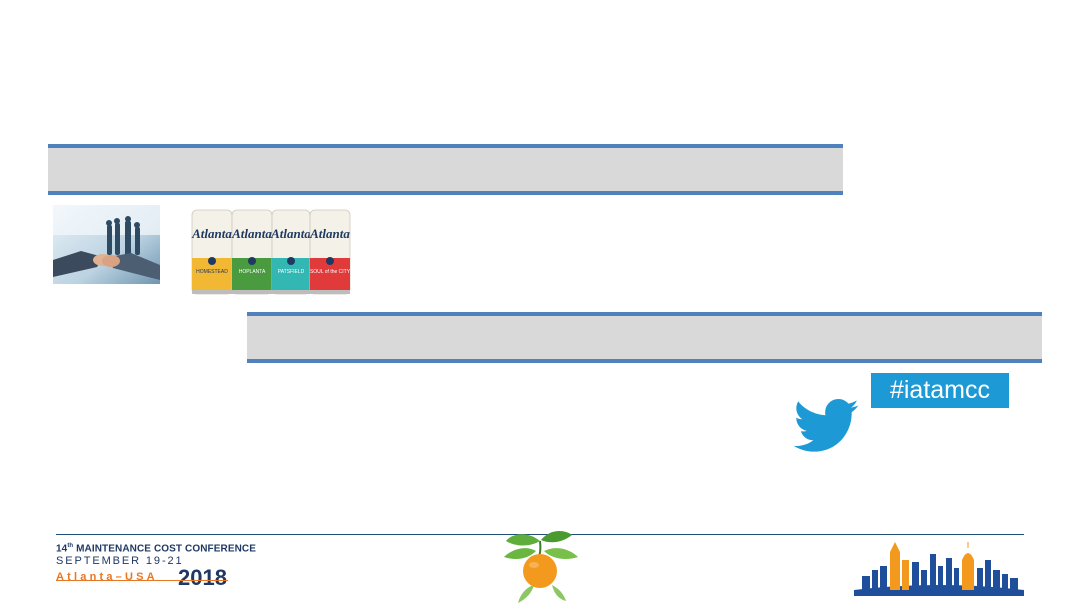  Describe the element at coordinates (212, 272) in the screenshot. I see `svg-text: HOMESTEAD` at that location.